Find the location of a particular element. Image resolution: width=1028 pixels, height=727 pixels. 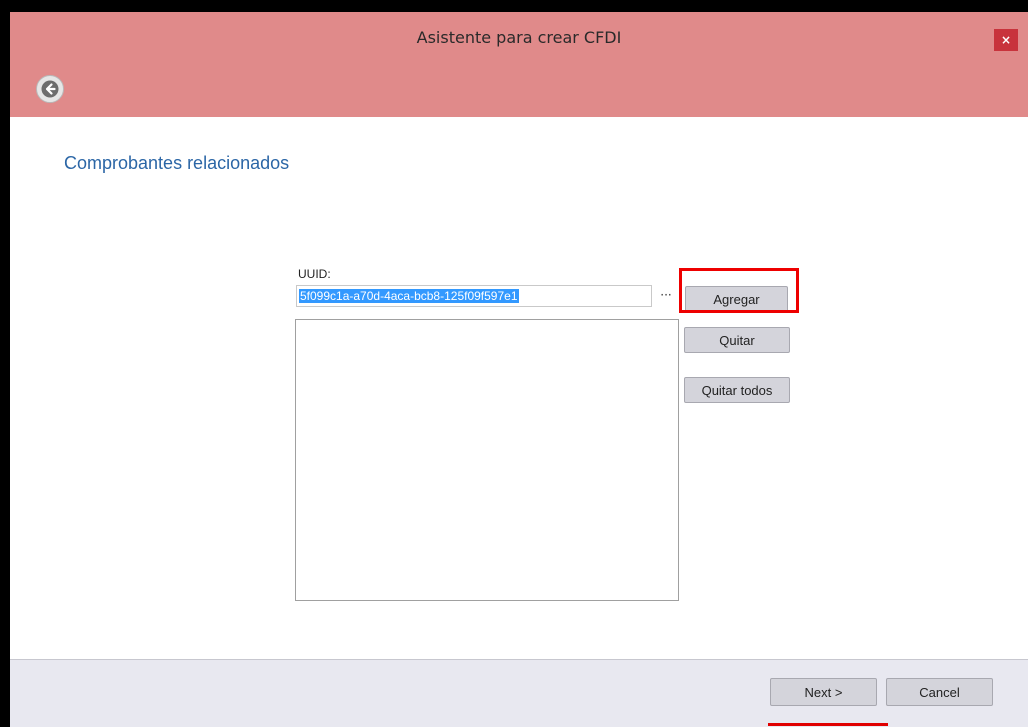

back-button is located at coordinates (50, 89).